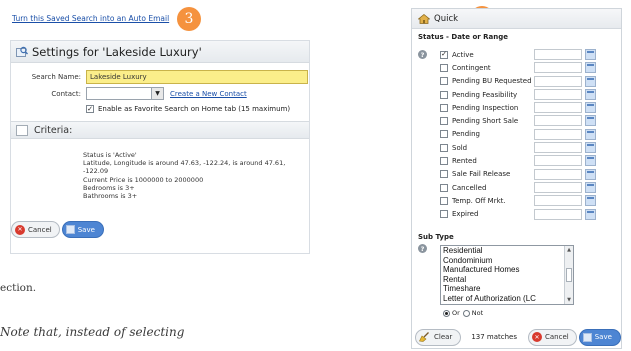  Describe the element at coordinates (530, 81) in the screenshot. I see `status-row-pending-bu-requested: Pending BU Requested` at that location.